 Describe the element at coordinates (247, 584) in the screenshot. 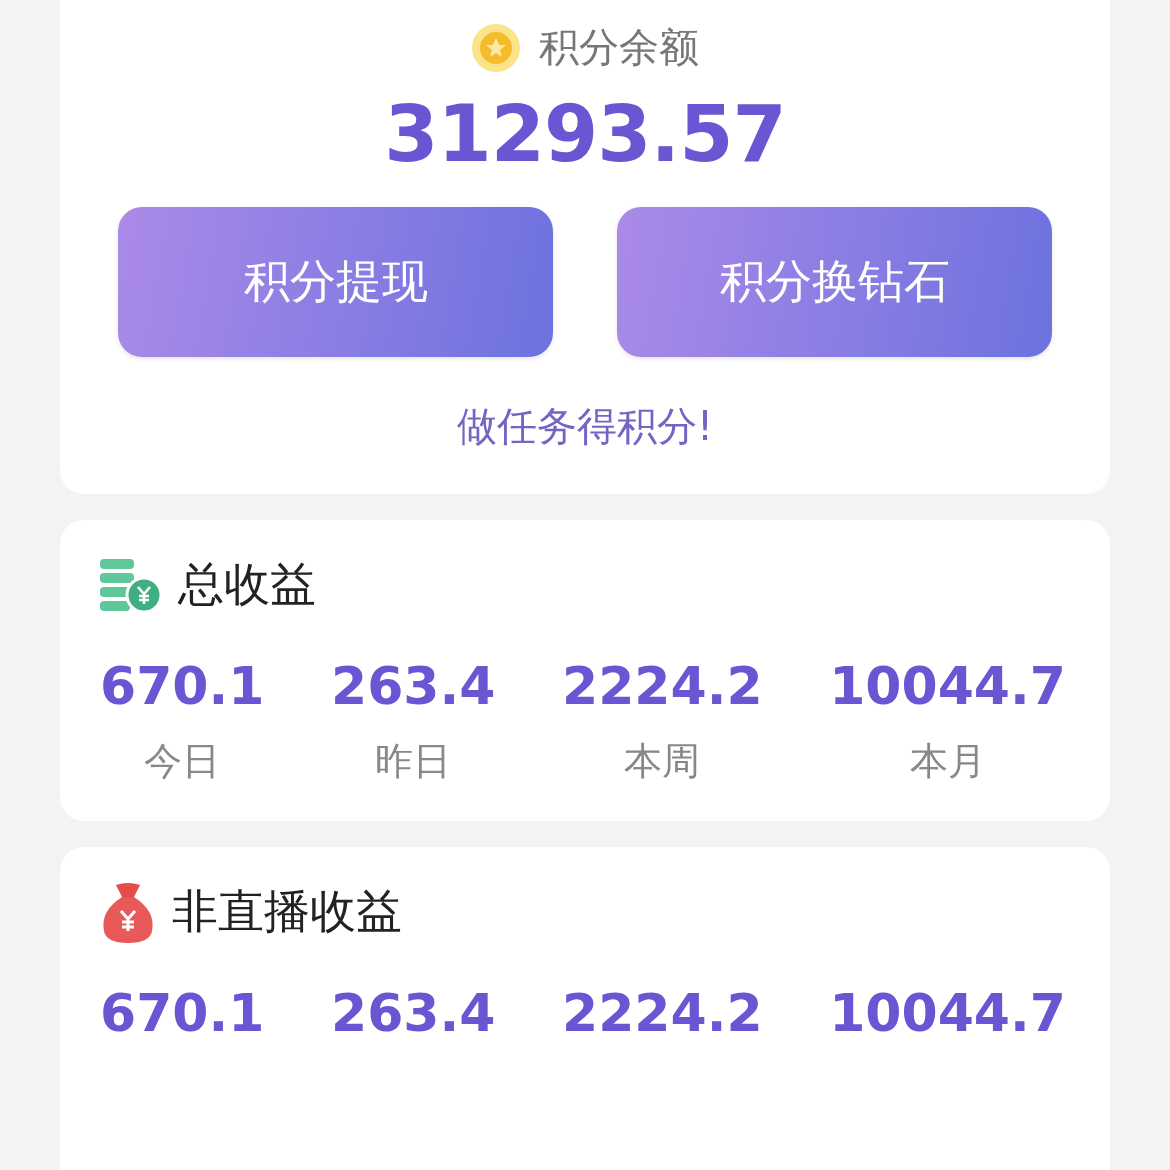

I see `section-title: 总收益` at that location.